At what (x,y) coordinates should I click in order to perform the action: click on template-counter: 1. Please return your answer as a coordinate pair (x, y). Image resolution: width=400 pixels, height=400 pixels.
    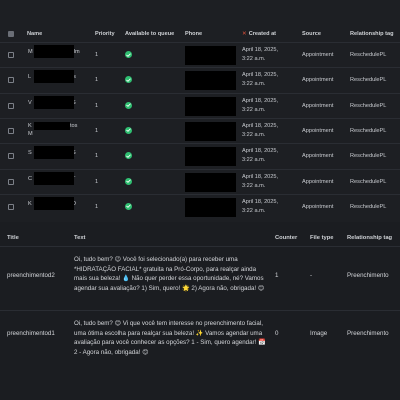
    Looking at the image, I should click on (277, 275).